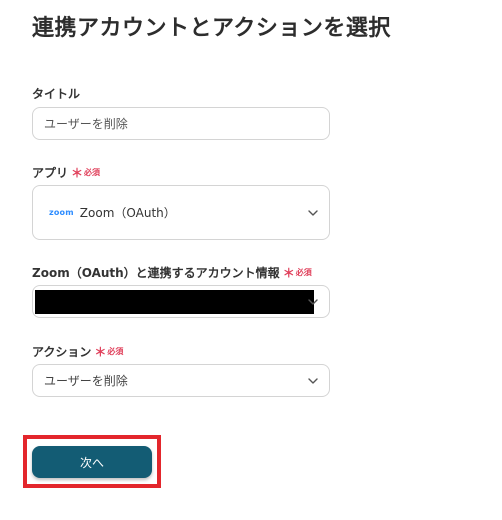 The image size is (502, 520). I want to click on app-field-label: アプリ ＊ 必須, so click(66, 172).